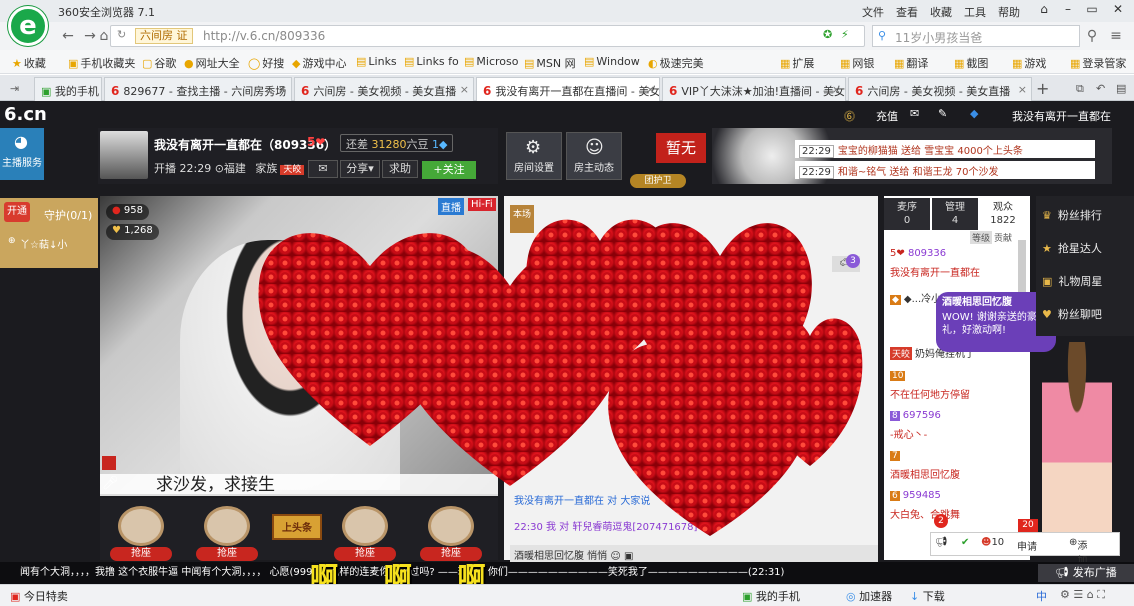  What do you see at coordinates (1116, 36) in the screenshot?
I see `menu-icon: ≡` at bounding box center [1116, 36].